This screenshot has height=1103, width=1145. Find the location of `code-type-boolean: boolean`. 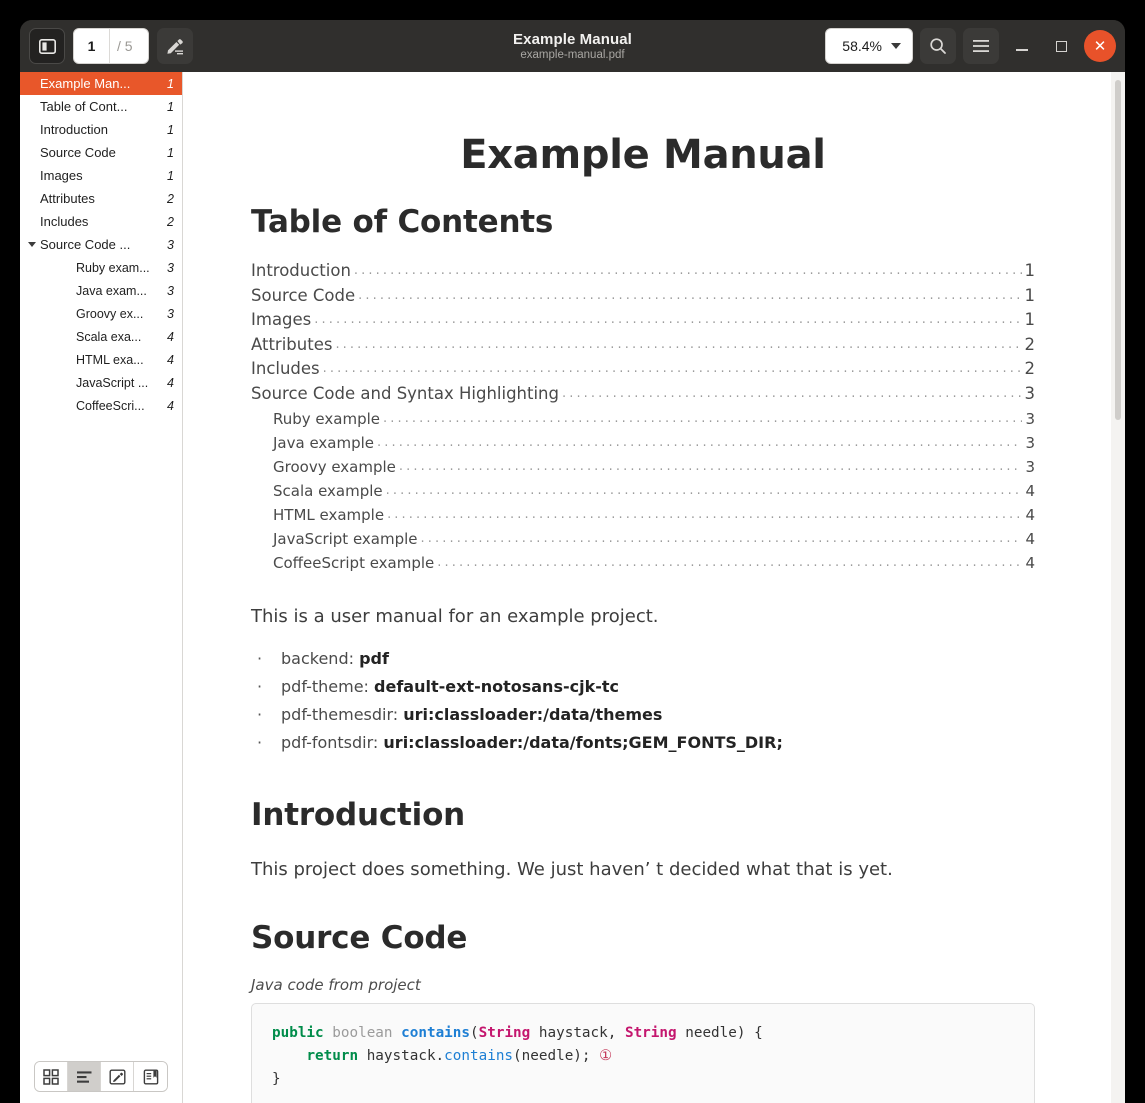

code-type-boolean: boolean is located at coordinates (362, 1032).